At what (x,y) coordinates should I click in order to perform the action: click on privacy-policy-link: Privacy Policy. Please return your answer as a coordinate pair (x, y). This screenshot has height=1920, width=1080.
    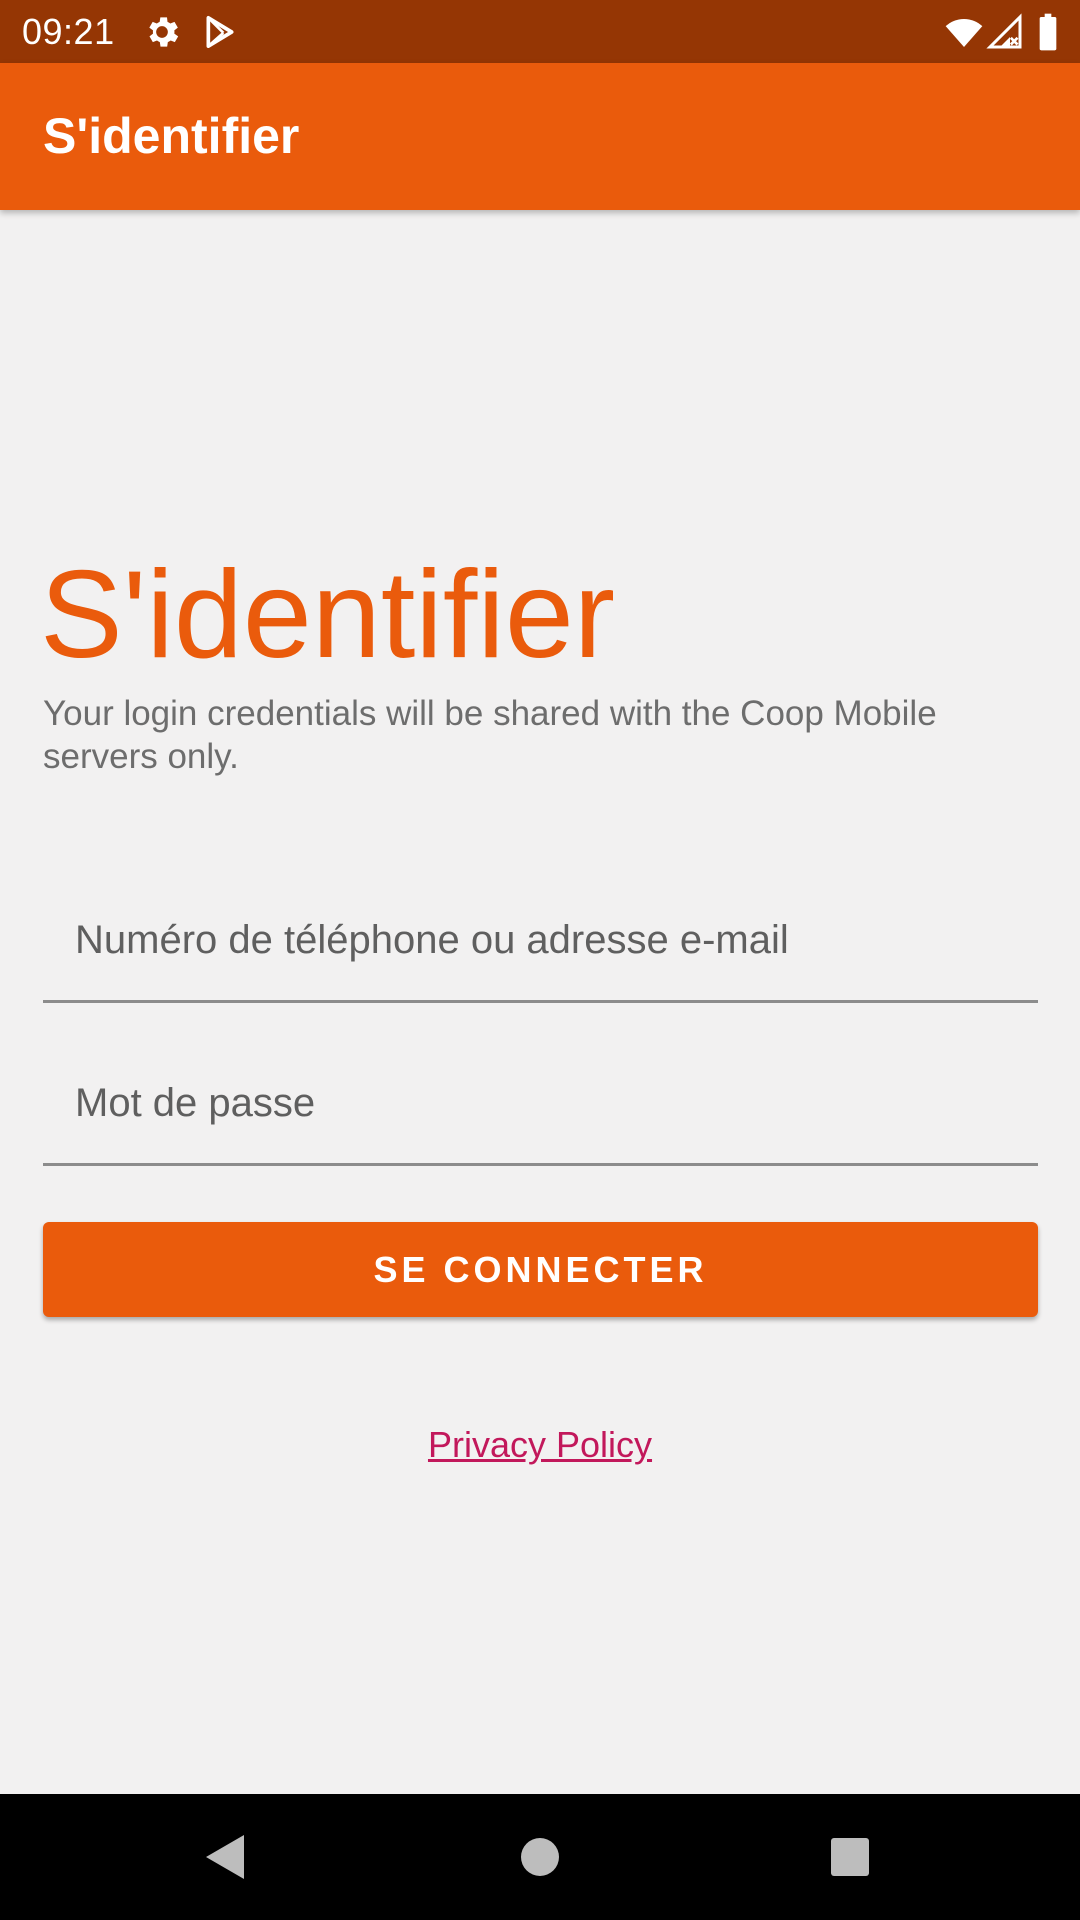
    Looking at the image, I should click on (540, 1444).